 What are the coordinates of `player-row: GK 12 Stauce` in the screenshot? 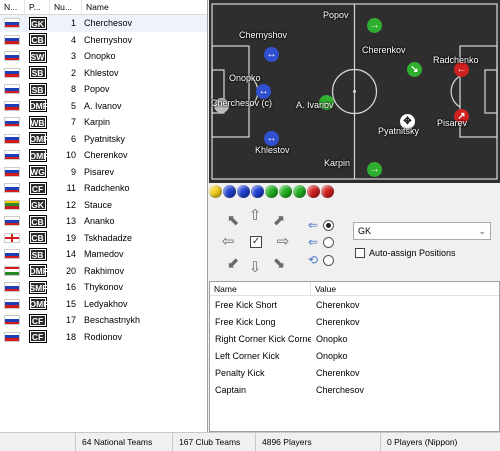 It's located at (103, 205).